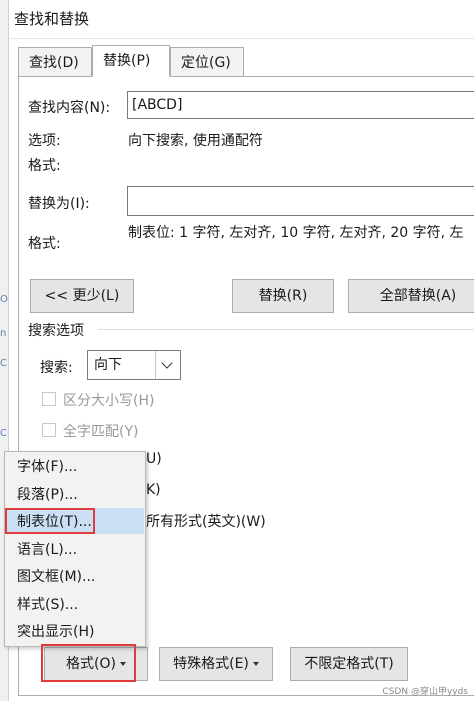 This screenshot has width=474, height=701. What do you see at coordinates (82, 296) in the screenshot?
I see `less-button: << 更少(L)` at bounding box center [82, 296].